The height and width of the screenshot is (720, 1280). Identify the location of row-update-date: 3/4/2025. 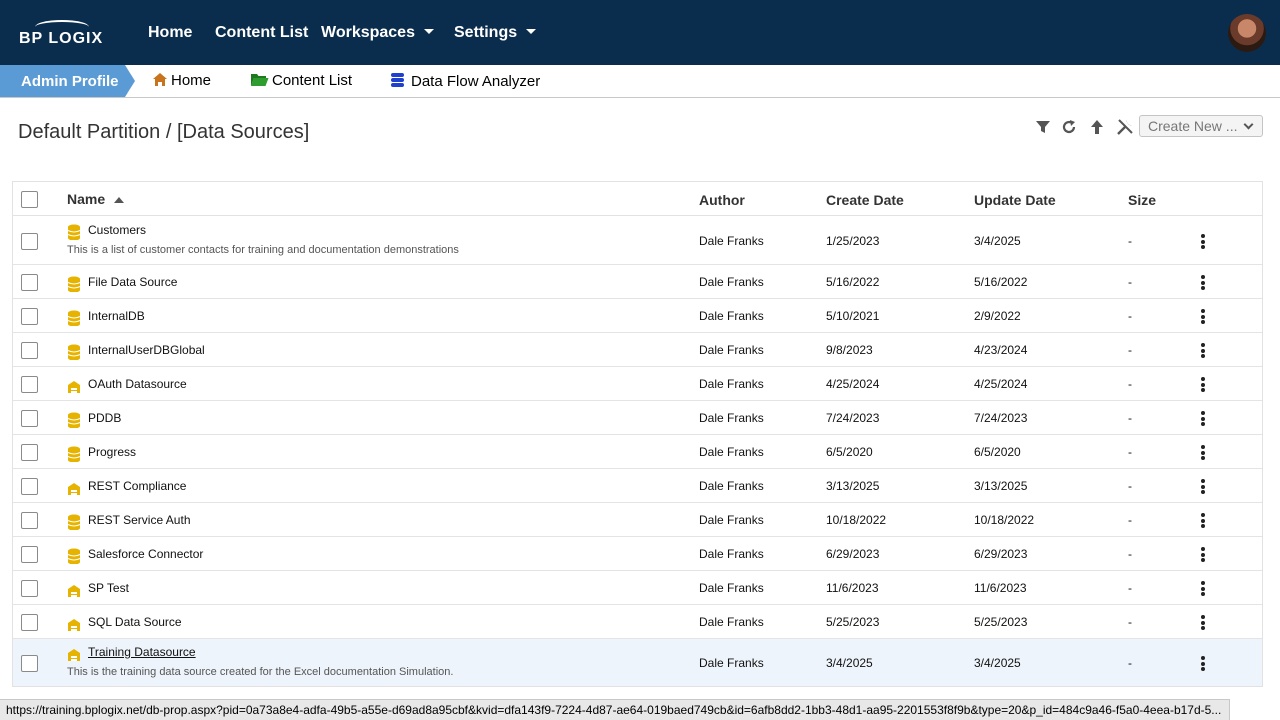
(997, 663).